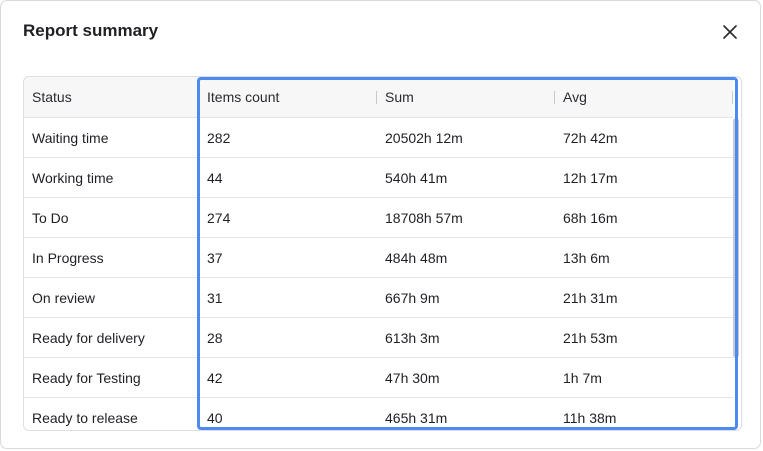 The width and height of the screenshot is (763, 451). I want to click on cell-sum: 20502h 12m, so click(466, 137).